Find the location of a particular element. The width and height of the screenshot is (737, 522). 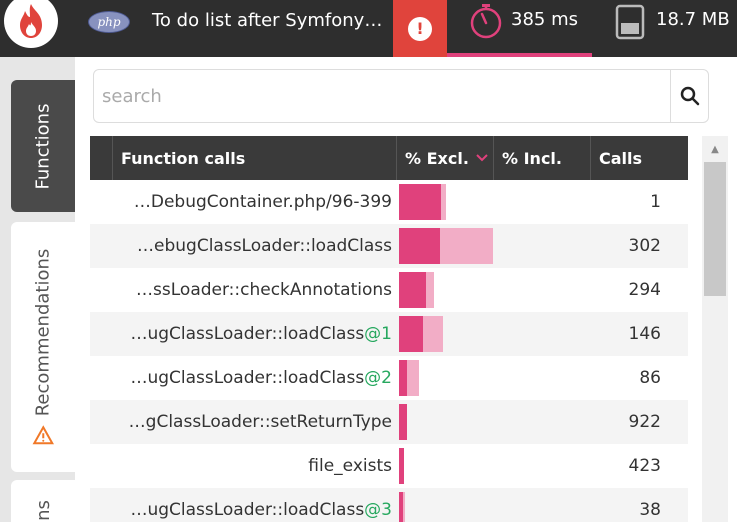

table-row: …ssLoader::checkAnnotations 294 is located at coordinates (389, 290).